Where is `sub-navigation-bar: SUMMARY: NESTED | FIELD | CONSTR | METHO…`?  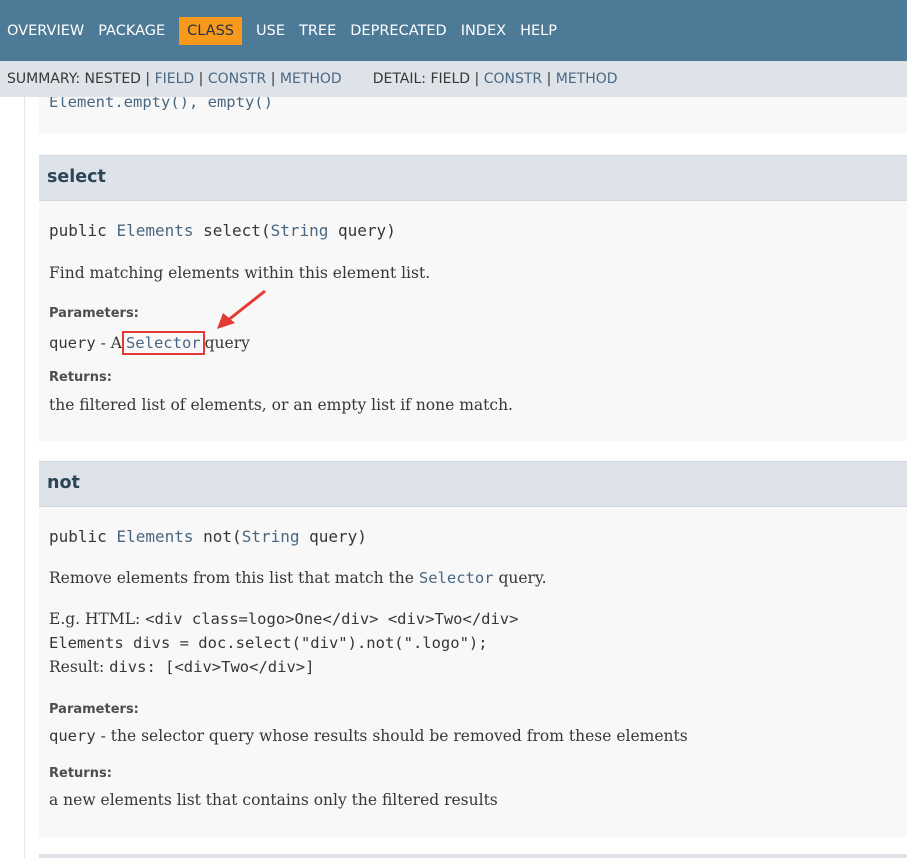
sub-navigation-bar: SUMMARY: NESTED | FIELD | CONSTR | METHO… is located at coordinates (453, 79).